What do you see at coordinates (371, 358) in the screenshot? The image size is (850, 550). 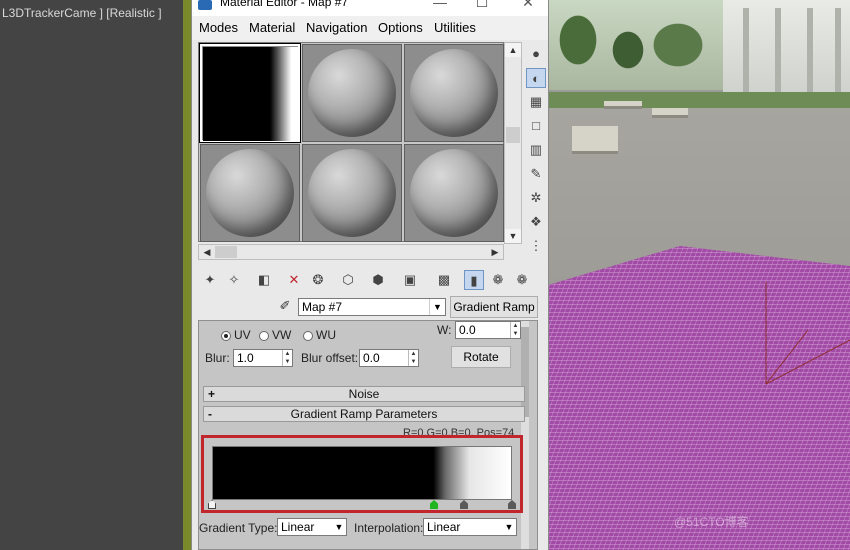 I see `blur-offset-value: 0.0` at bounding box center [371, 358].